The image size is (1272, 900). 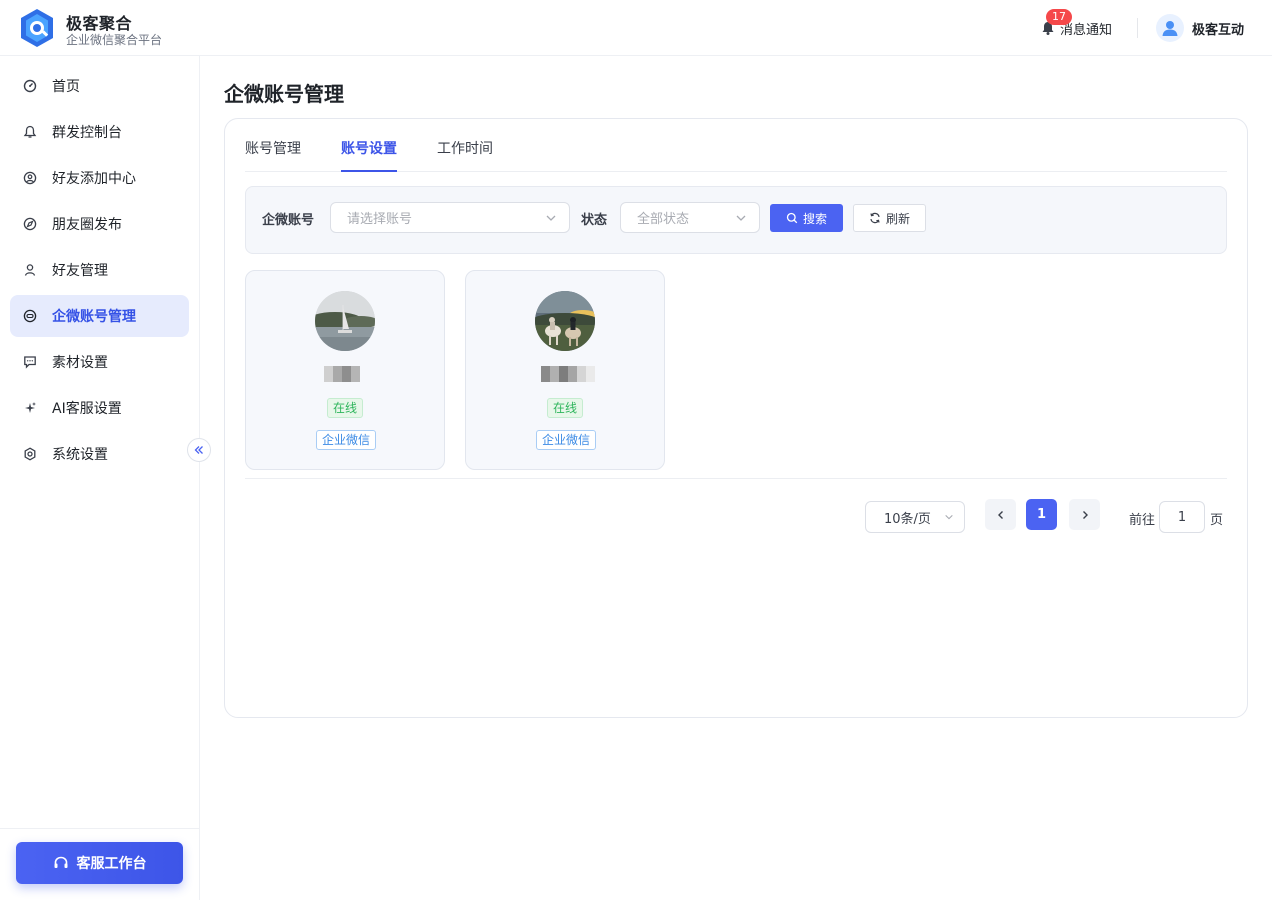 What do you see at coordinates (30, 270) in the screenshot?
I see `user-icon` at bounding box center [30, 270].